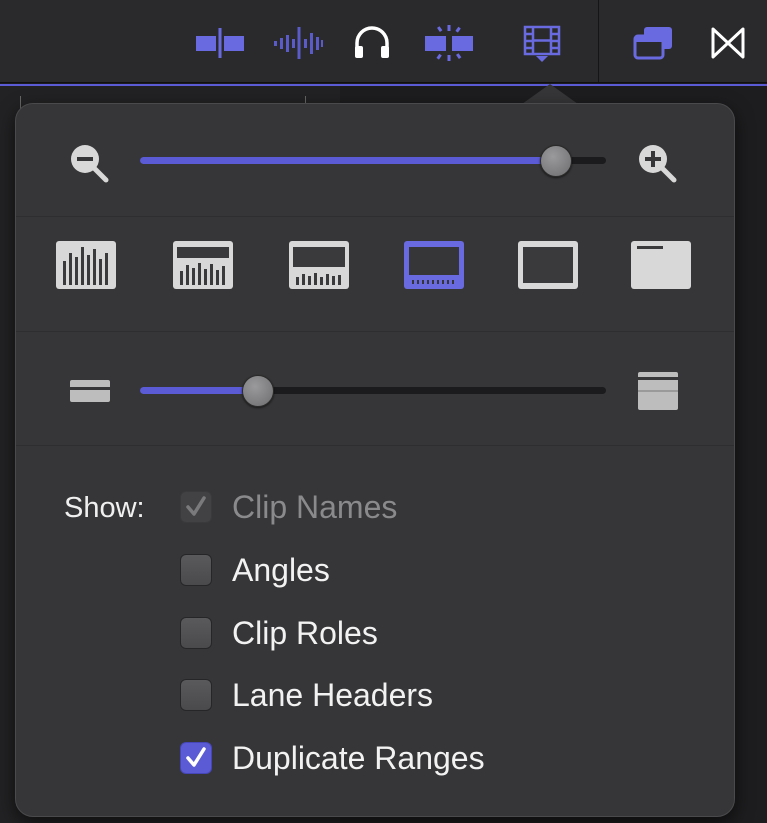  I want to click on lane-headers-label: Lane Headers, so click(333, 694).